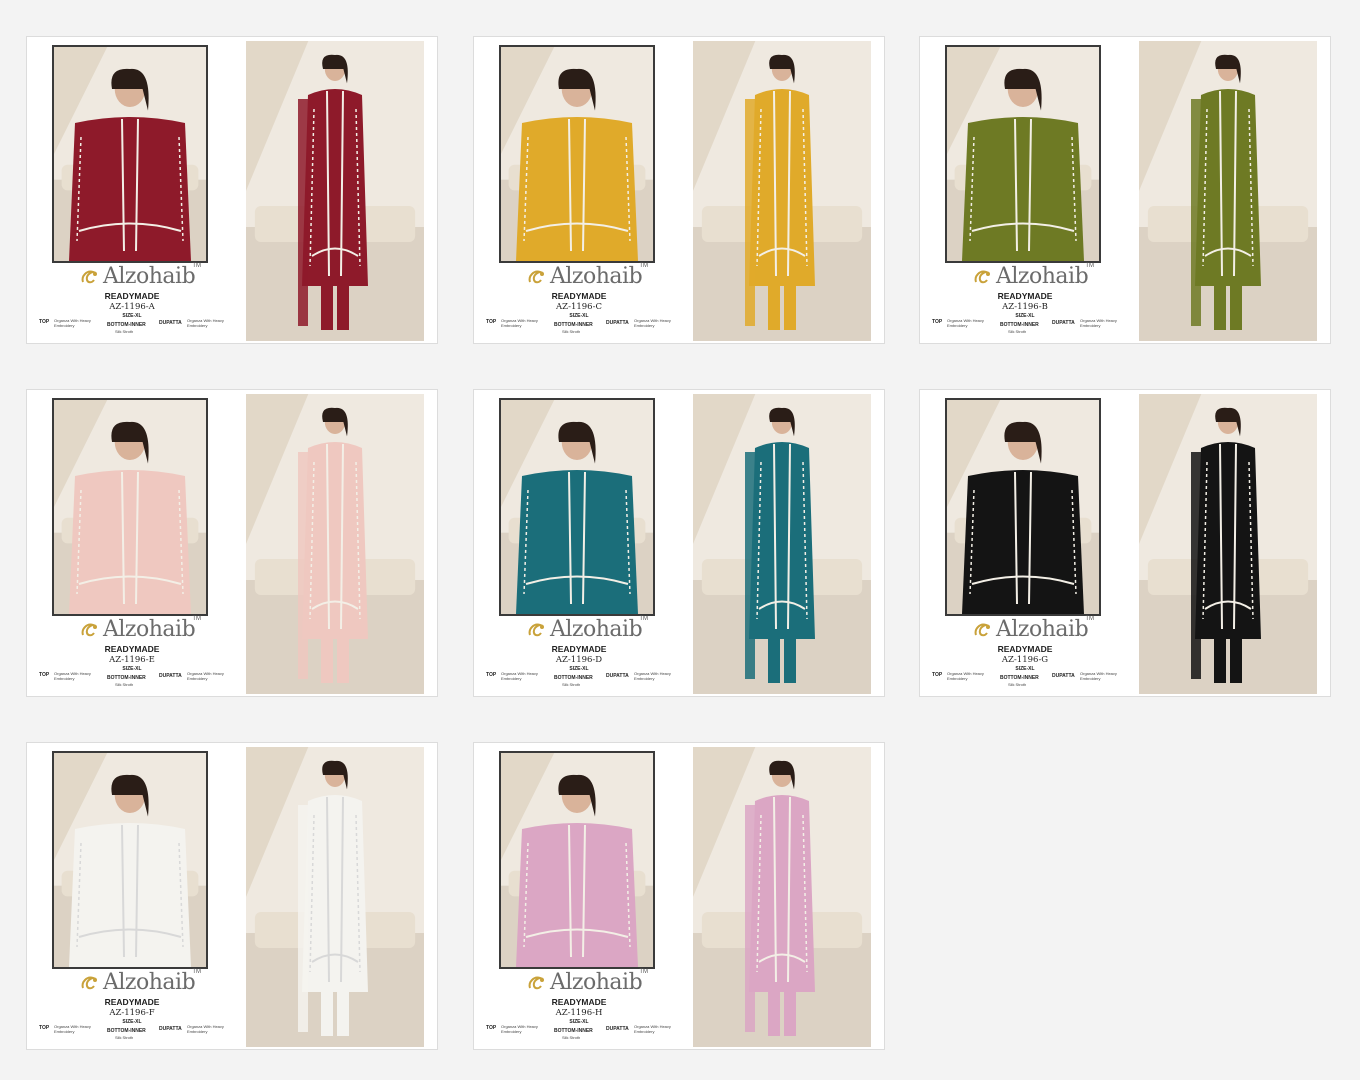 This screenshot has height=1080, width=1360. I want to click on design-code: AZ-1196-E, so click(132, 660).